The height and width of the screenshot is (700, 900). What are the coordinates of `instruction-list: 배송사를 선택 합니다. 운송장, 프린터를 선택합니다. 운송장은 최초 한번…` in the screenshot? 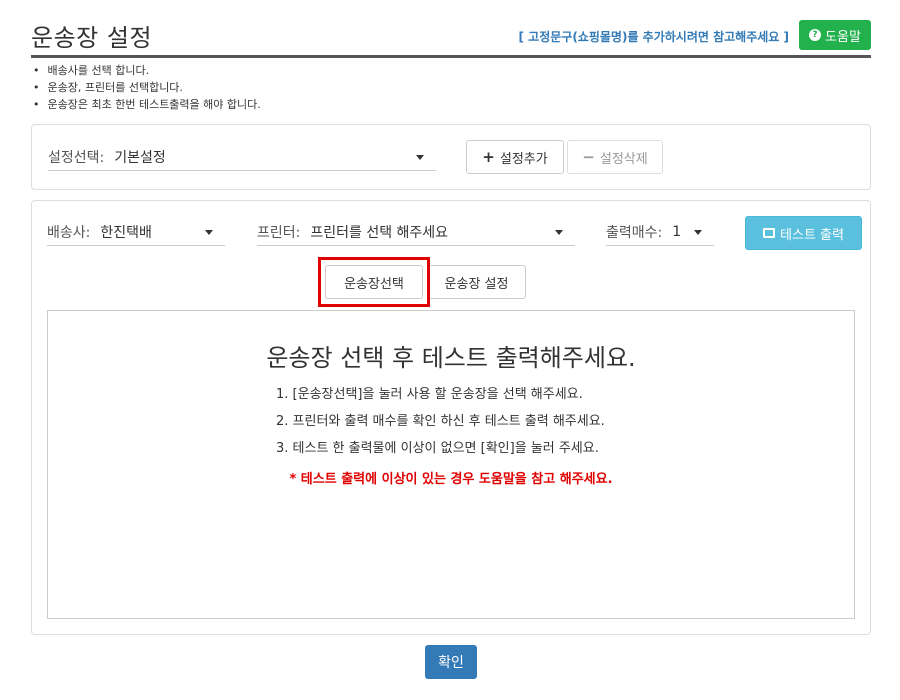 It's located at (147, 87).